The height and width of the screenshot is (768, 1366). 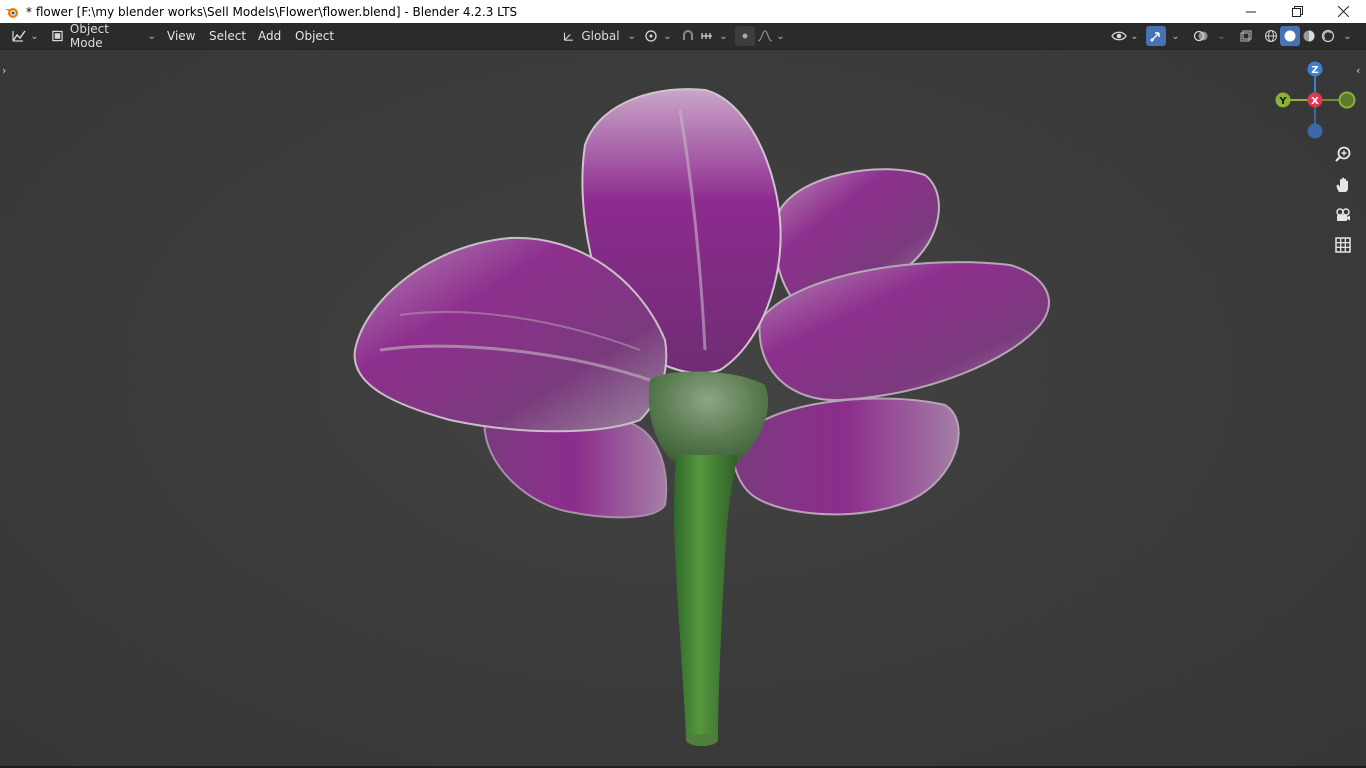 I want to click on gizmo-icon, so click(x=1155, y=37).